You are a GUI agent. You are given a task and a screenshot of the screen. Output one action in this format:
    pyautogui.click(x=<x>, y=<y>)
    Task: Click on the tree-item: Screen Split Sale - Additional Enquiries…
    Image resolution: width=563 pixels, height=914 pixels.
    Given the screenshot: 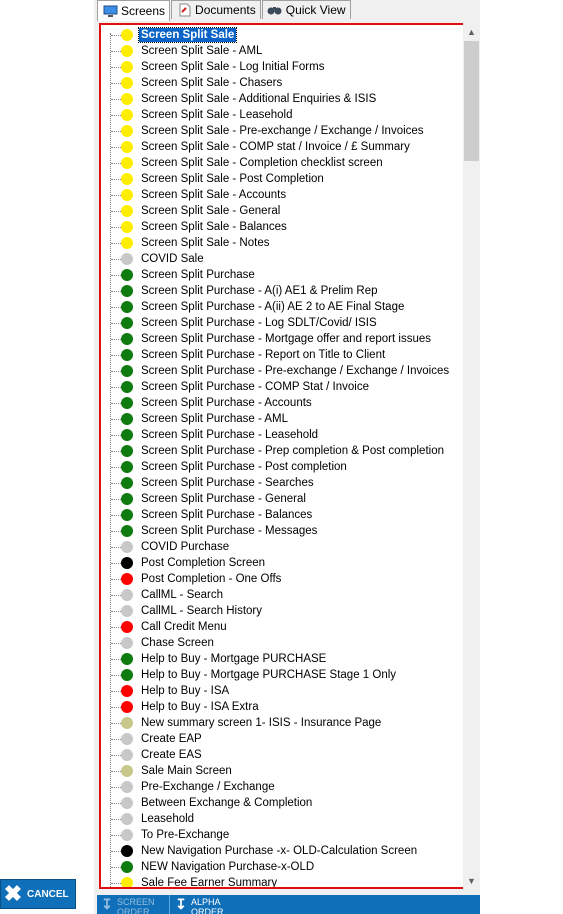 What is the action you would take?
    pyautogui.click(x=276, y=99)
    